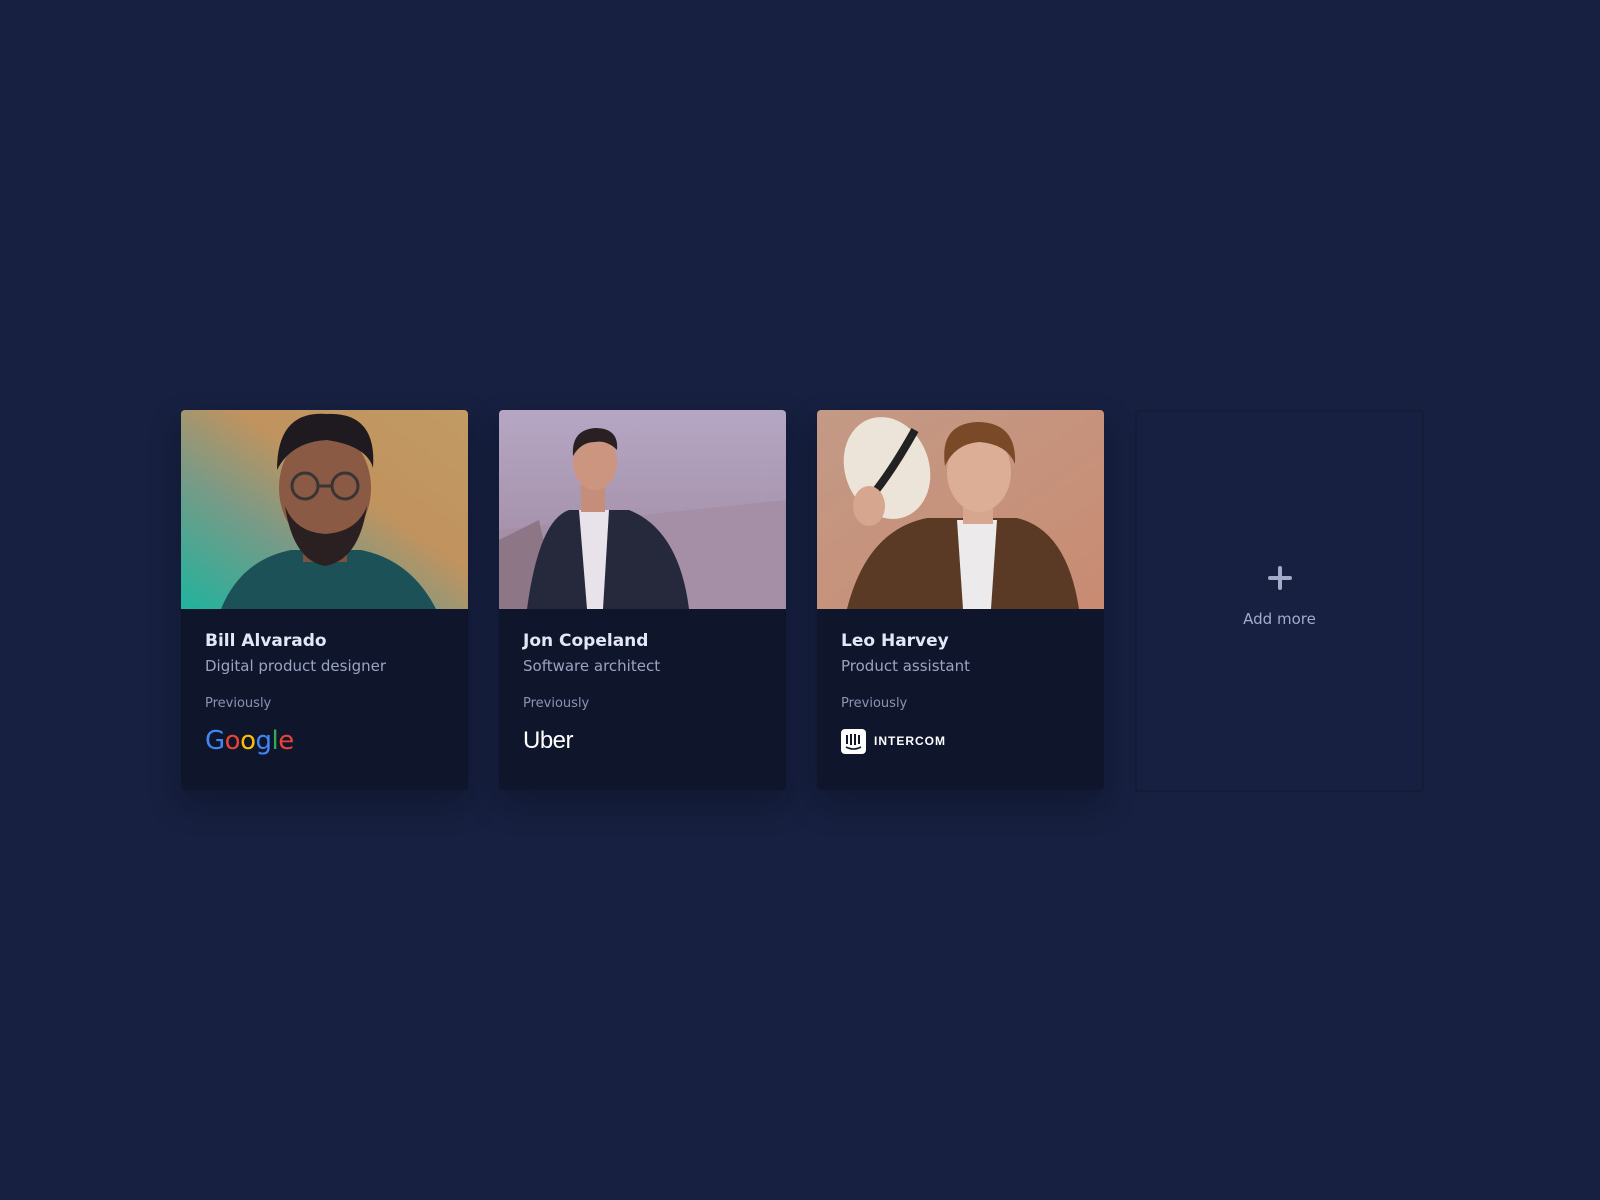 This screenshot has height=1200, width=1600. I want to click on member-role: Digital product designer, so click(296, 666).